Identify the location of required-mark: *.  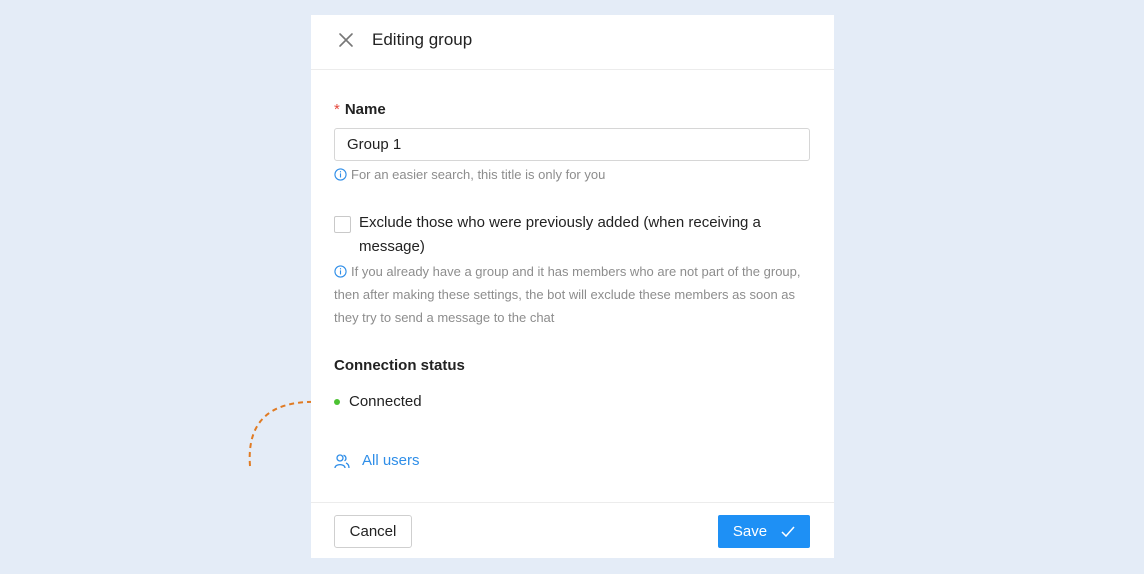
(337, 109).